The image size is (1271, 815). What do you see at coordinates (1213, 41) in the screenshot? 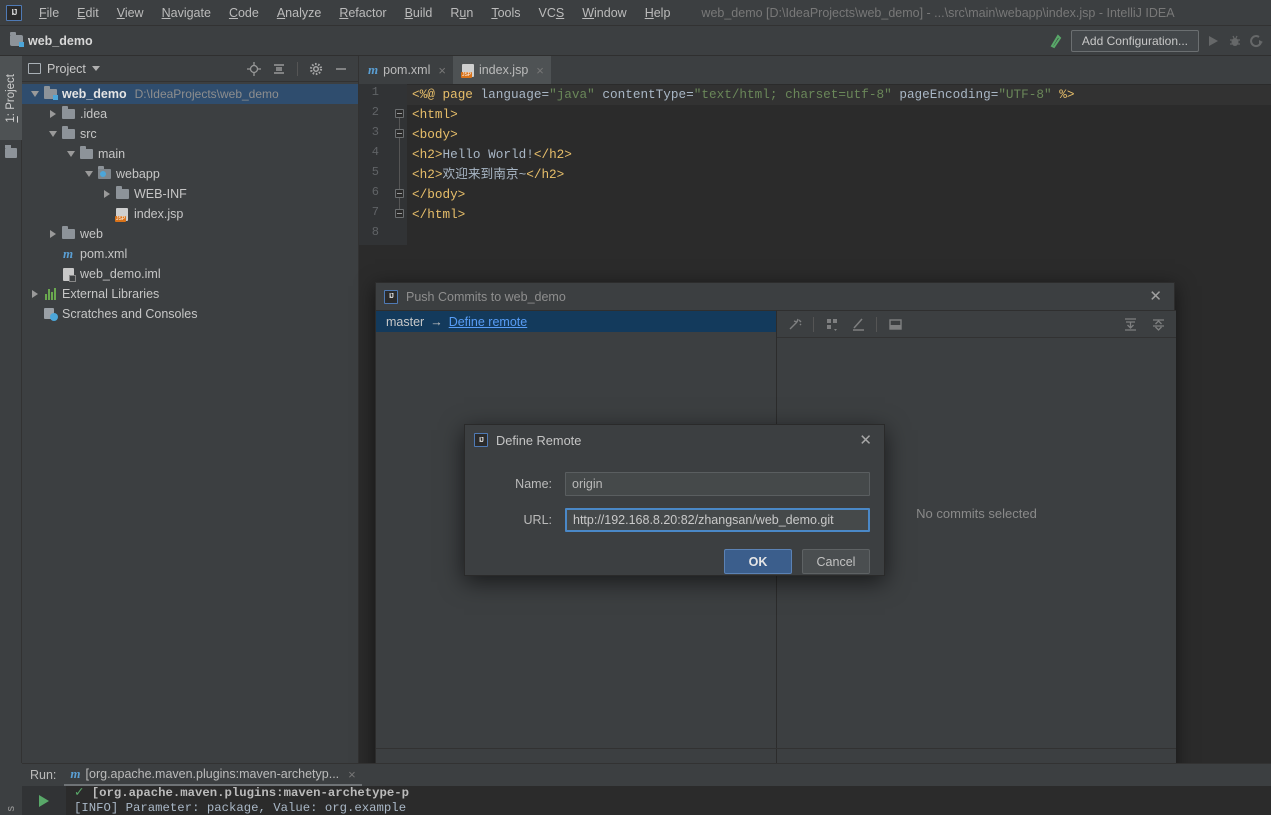
I see `run-icon` at bounding box center [1213, 41].